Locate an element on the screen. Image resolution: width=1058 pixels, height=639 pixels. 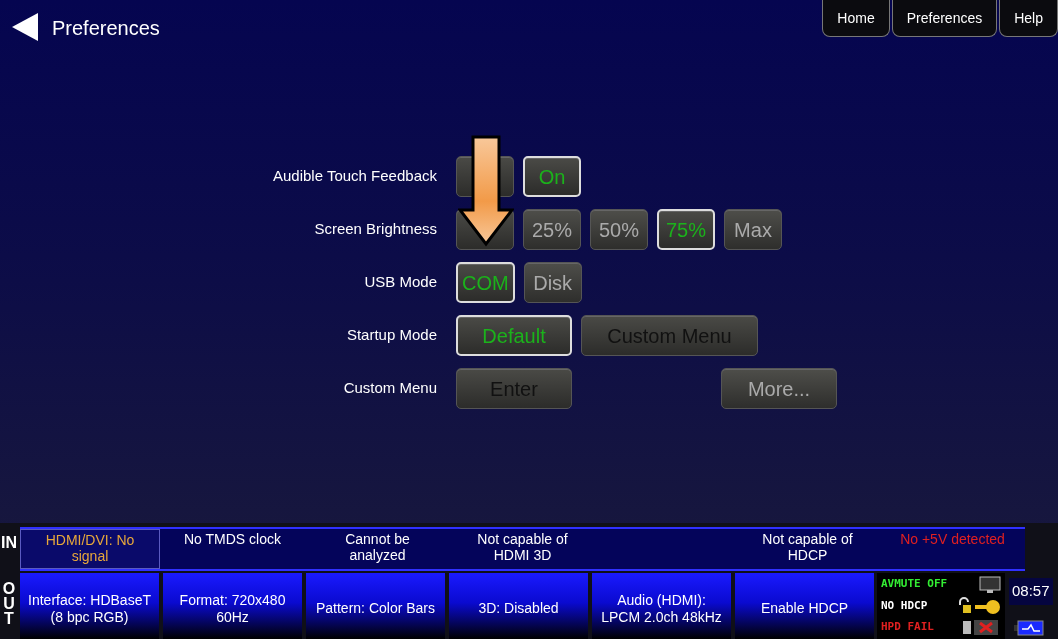
side-label: OUT is located at coordinates (9, 604).